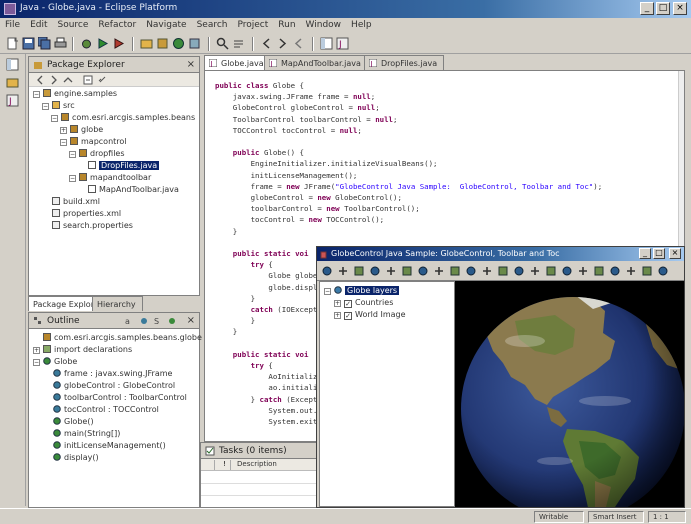 The image size is (691, 524). I want to click on sort-icon: a, so click(130, 321).